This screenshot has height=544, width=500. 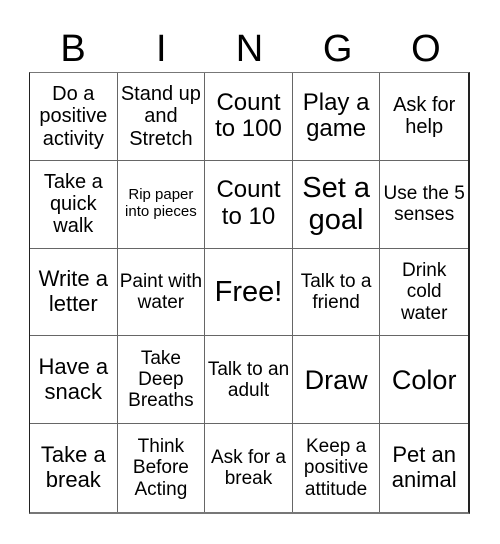 What do you see at coordinates (249, 117) in the screenshot?
I see `bingo-cell: Count to 100` at bounding box center [249, 117].